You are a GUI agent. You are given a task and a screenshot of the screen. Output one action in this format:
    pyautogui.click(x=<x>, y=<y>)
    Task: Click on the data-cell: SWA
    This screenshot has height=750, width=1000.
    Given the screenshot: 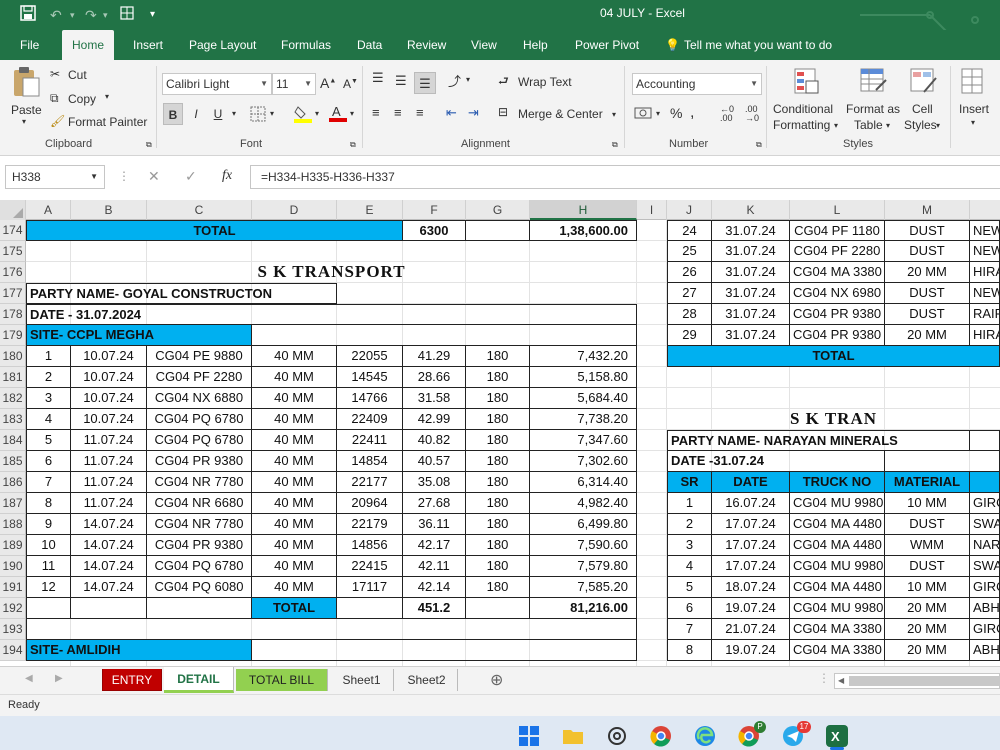 What is the action you would take?
    pyautogui.click(x=985, y=524)
    